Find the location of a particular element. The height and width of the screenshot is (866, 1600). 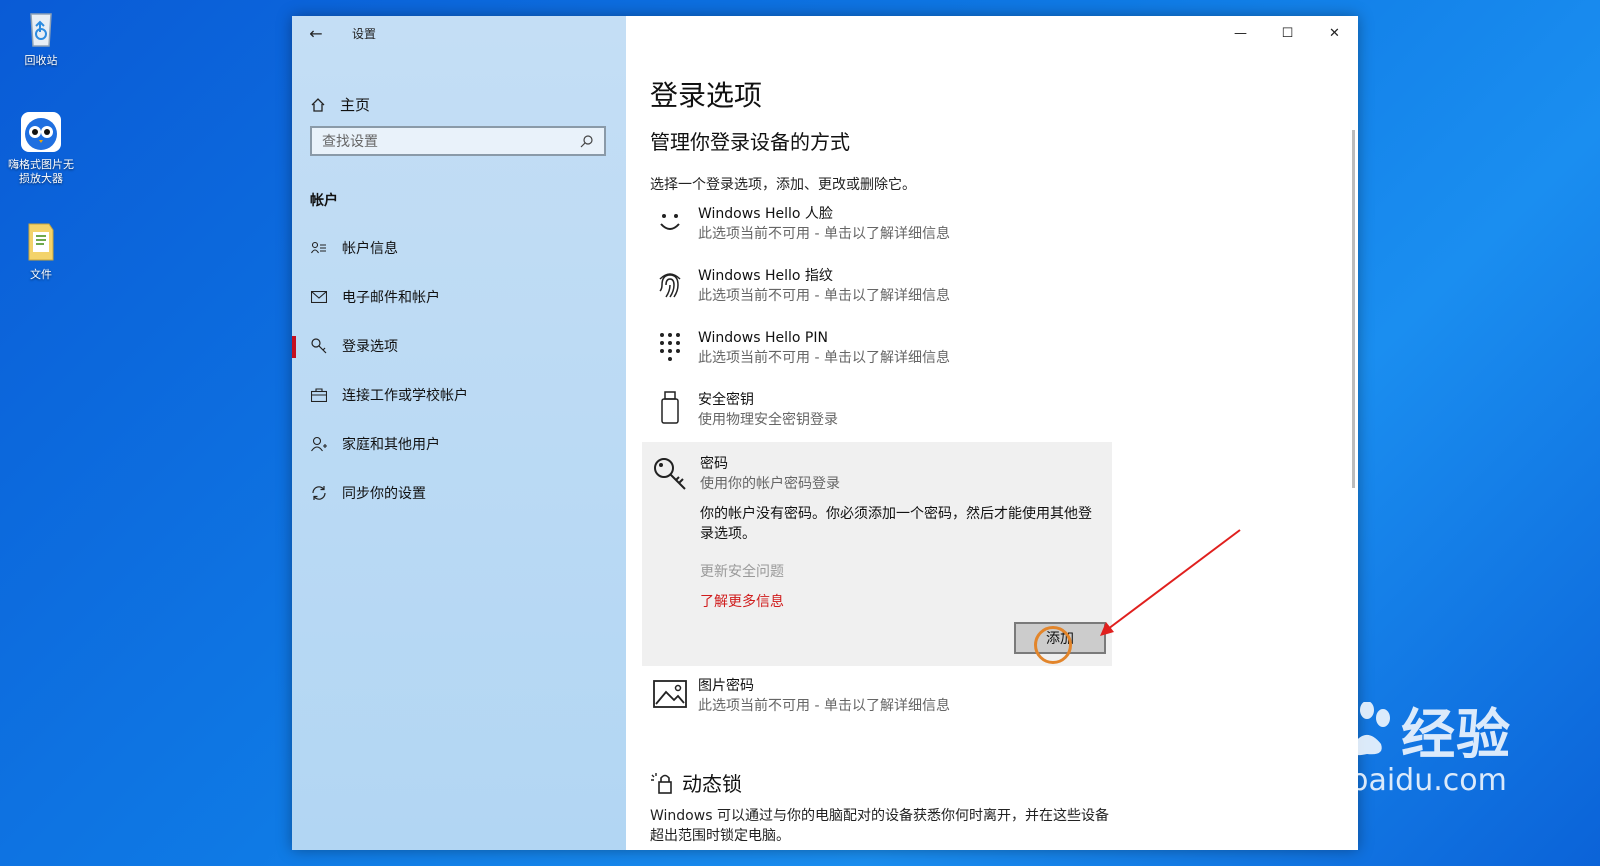

mail-icon is located at coordinates (319, 297).